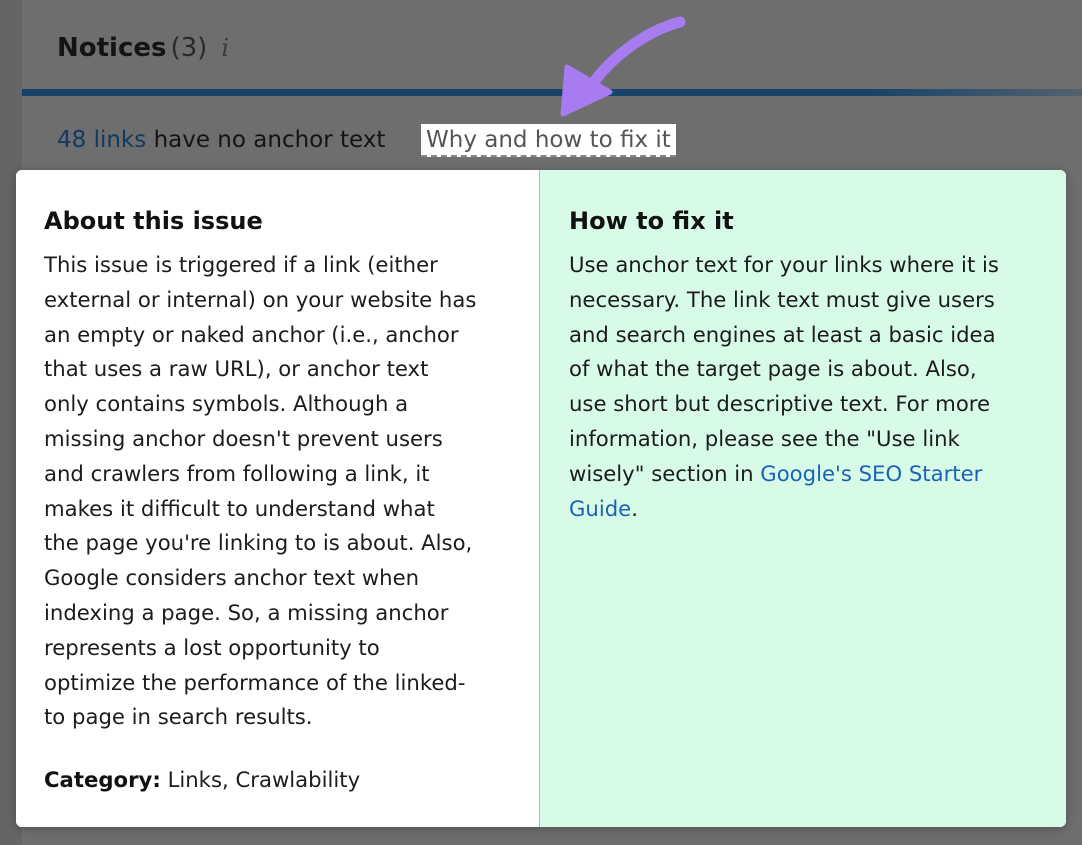  Describe the element at coordinates (102, 779) in the screenshot. I see `category-label: Category:` at that location.